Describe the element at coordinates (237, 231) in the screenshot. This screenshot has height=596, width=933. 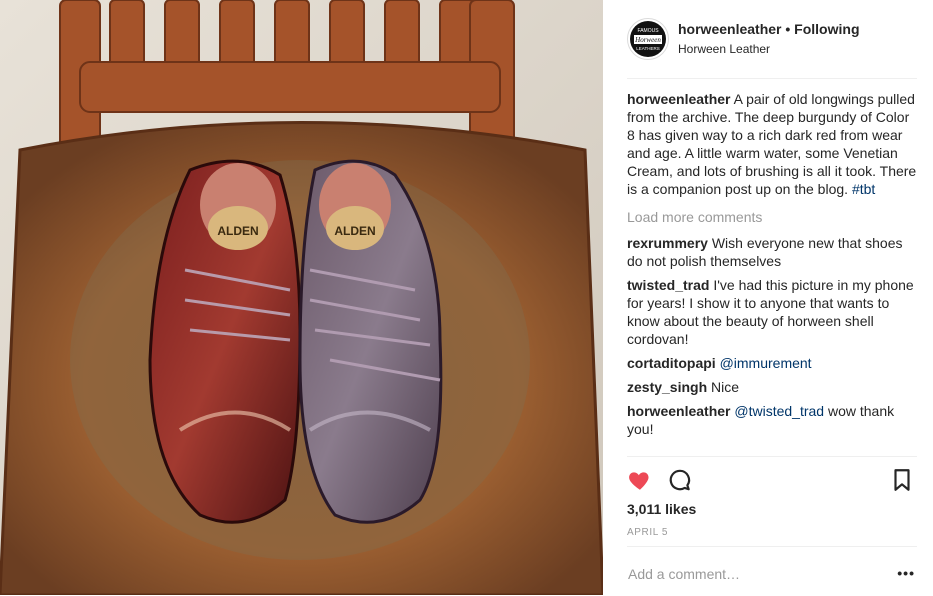
I see `shoe-brand-left: ALDEN` at that location.